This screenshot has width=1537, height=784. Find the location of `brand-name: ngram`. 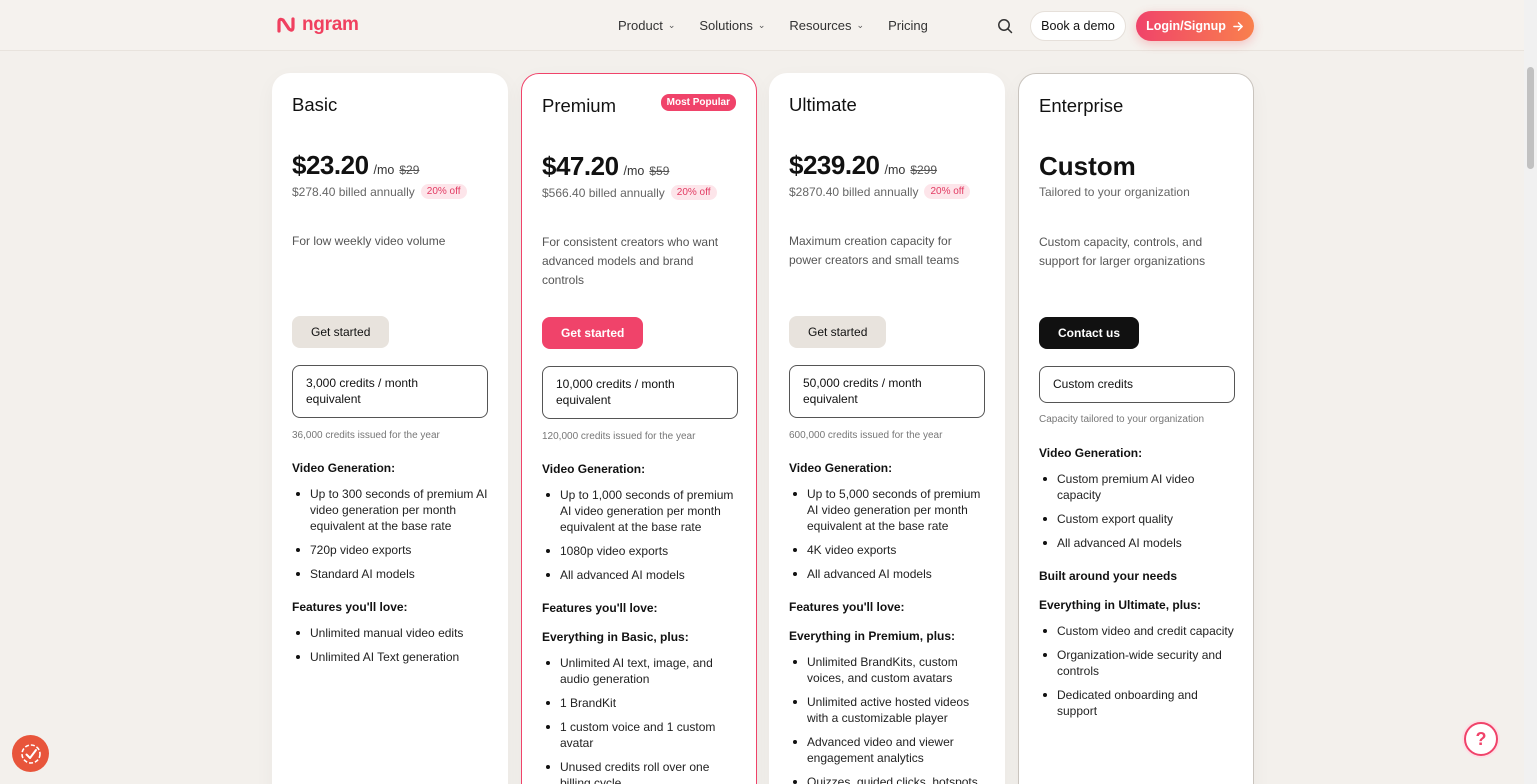

brand-name: ngram is located at coordinates (330, 24).